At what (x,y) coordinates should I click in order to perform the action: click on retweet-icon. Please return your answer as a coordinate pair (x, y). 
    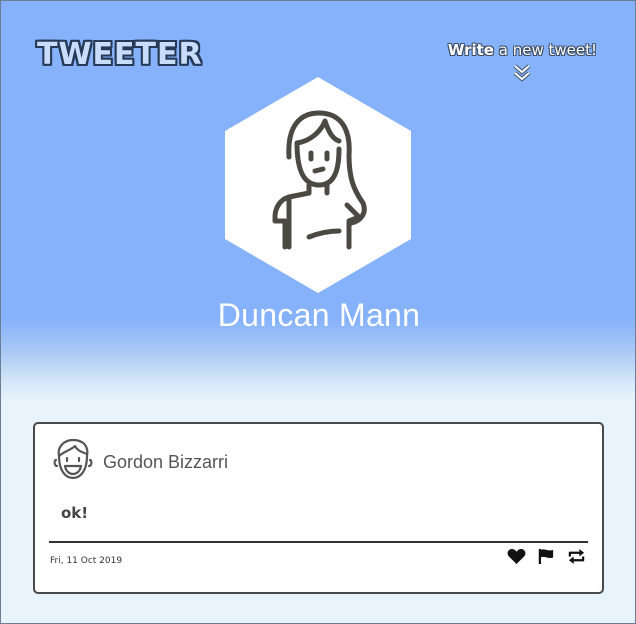
    Looking at the image, I should click on (576, 556).